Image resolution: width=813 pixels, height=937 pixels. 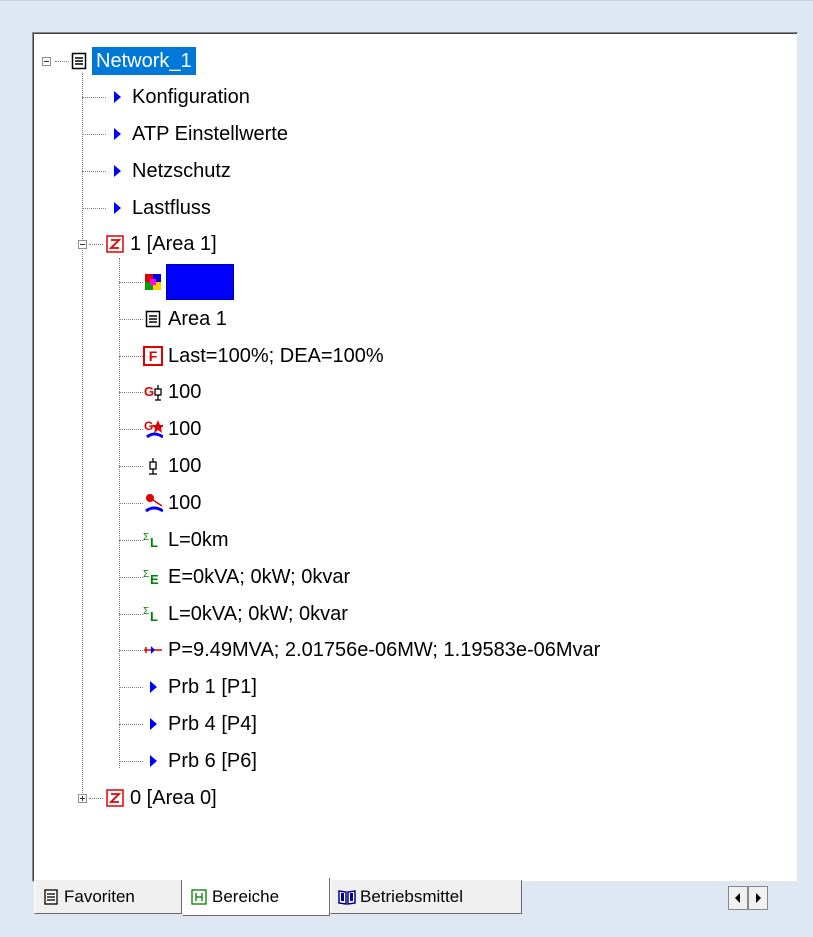 I want to click on tree-item-label: E=0kVA; 0kW; 0kvar, so click(x=259, y=577).